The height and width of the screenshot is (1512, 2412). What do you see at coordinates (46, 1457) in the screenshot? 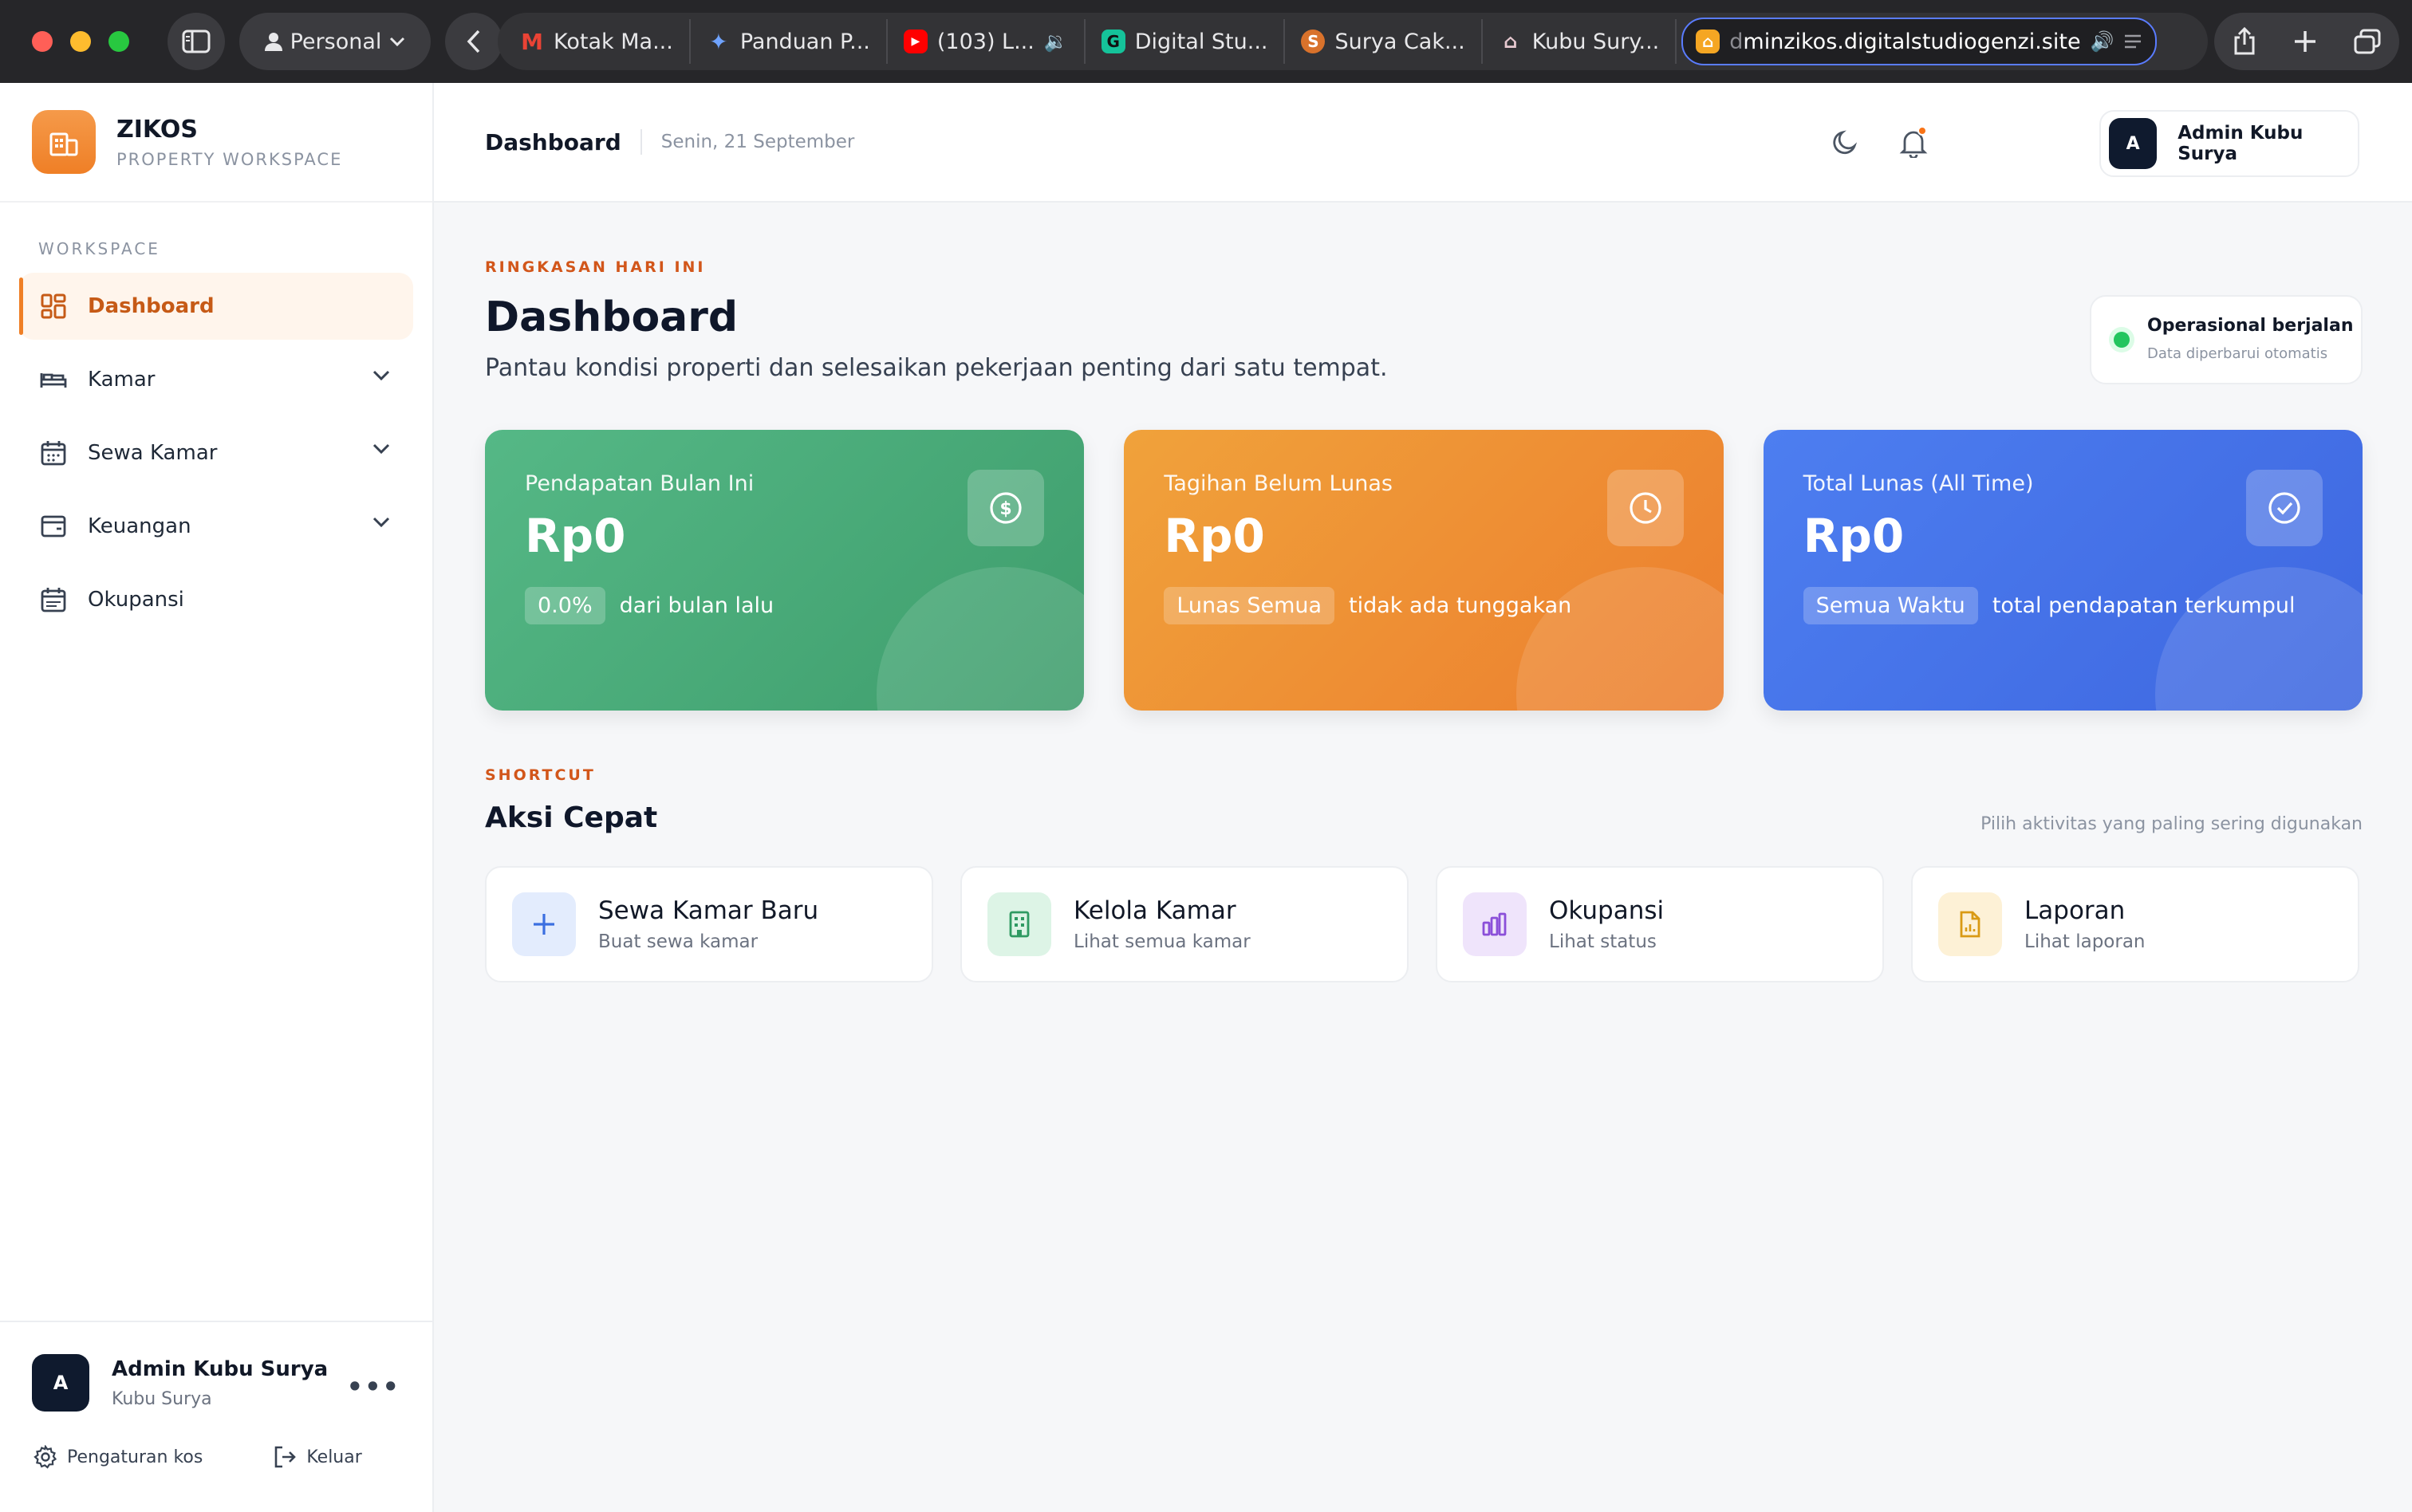
I see `gear-icon` at bounding box center [46, 1457].